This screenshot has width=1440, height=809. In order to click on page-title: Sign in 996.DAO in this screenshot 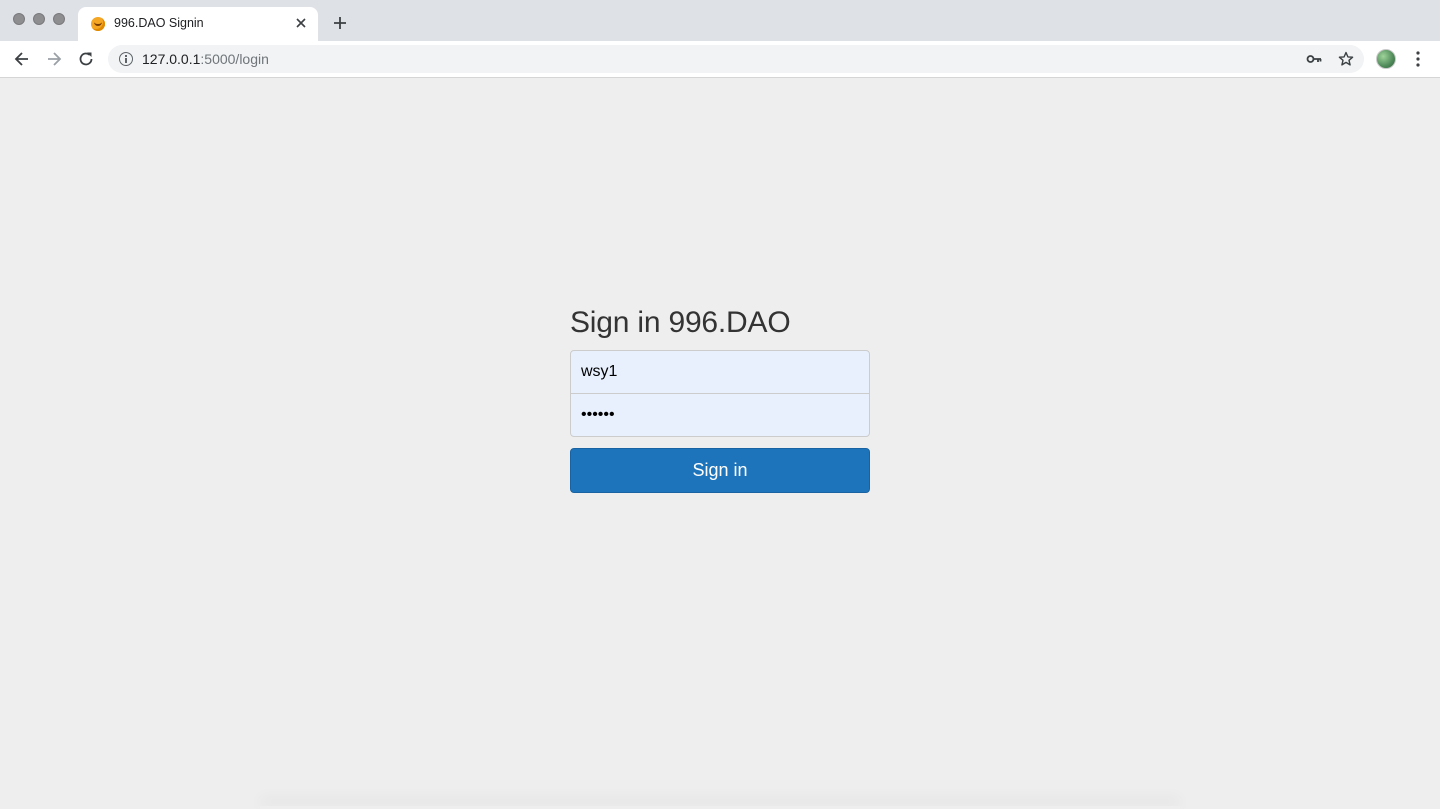, I will do `click(680, 322)`.